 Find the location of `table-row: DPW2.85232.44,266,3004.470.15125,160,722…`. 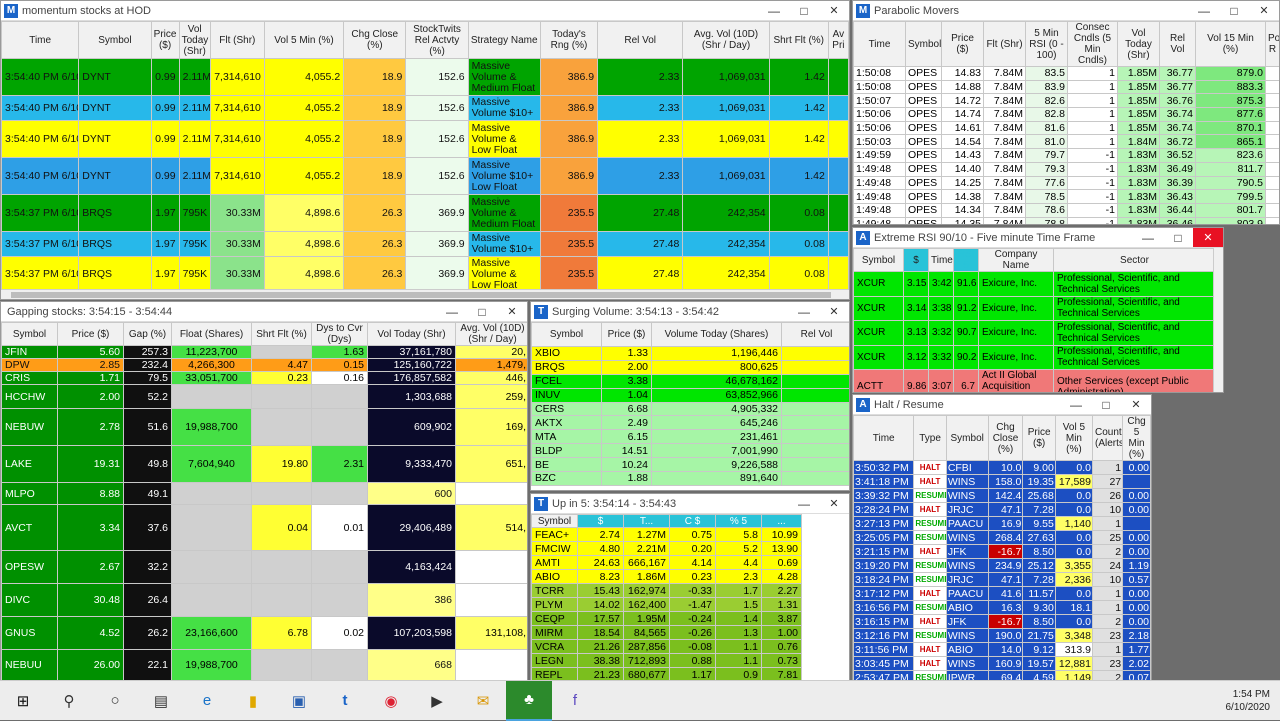

table-row: DPW2.85232.44,266,3004.470.15125,160,722… is located at coordinates (265, 365).